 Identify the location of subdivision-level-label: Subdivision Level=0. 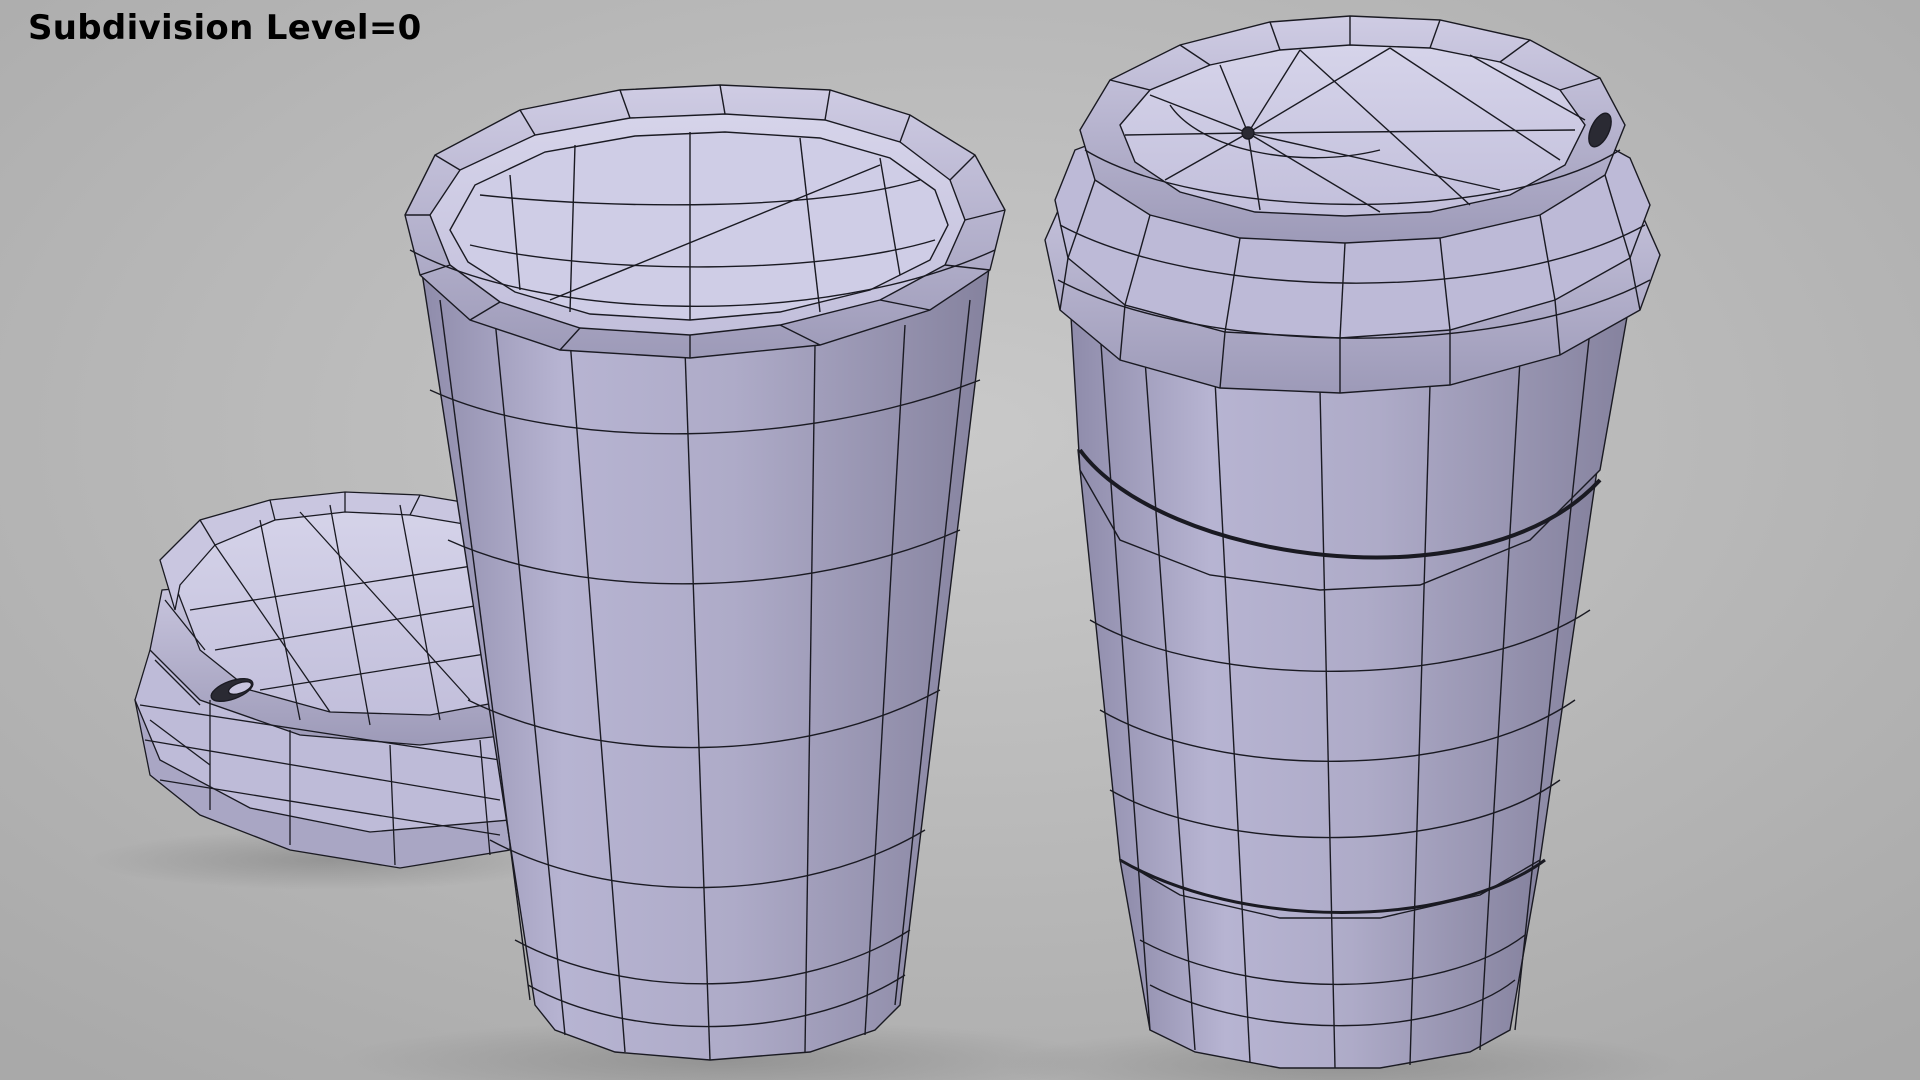
(225, 28).